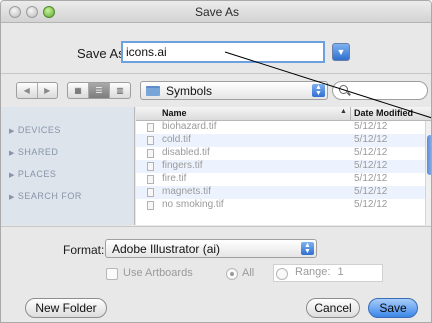 The width and height of the screenshot is (432, 323). Describe the element at coordinates (350, 114) in the screenshot. I see `column-divider` at that location.